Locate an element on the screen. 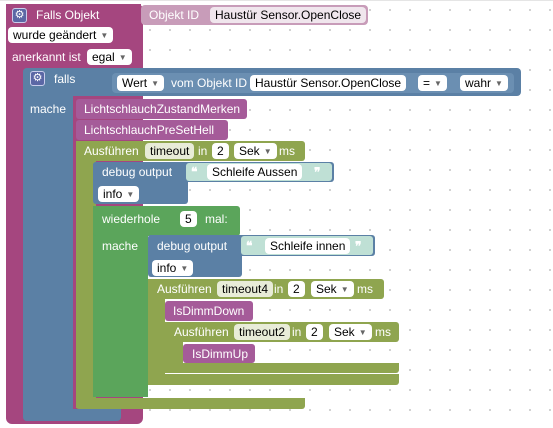  debug-2-level-dropdown: info ▼ is located at coordinates (173, 268).